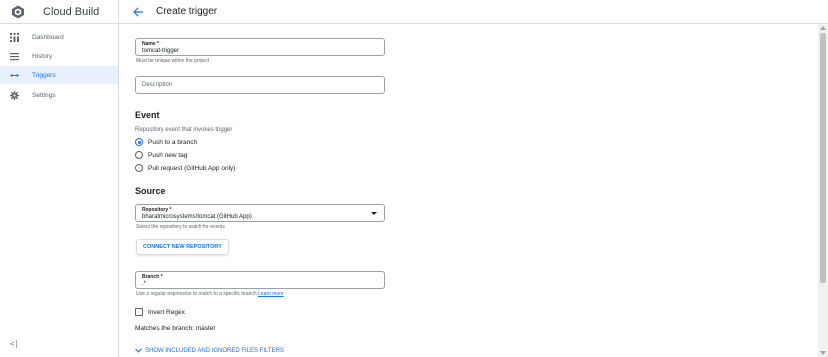 The width and height of the screenshot is (828, 357). What do you see at coordinates (197, 217) in the screenshot?
I see `repository-value: bharatmicrosystems/tomcat (GitHub App)` at bounding box center [197, 217].